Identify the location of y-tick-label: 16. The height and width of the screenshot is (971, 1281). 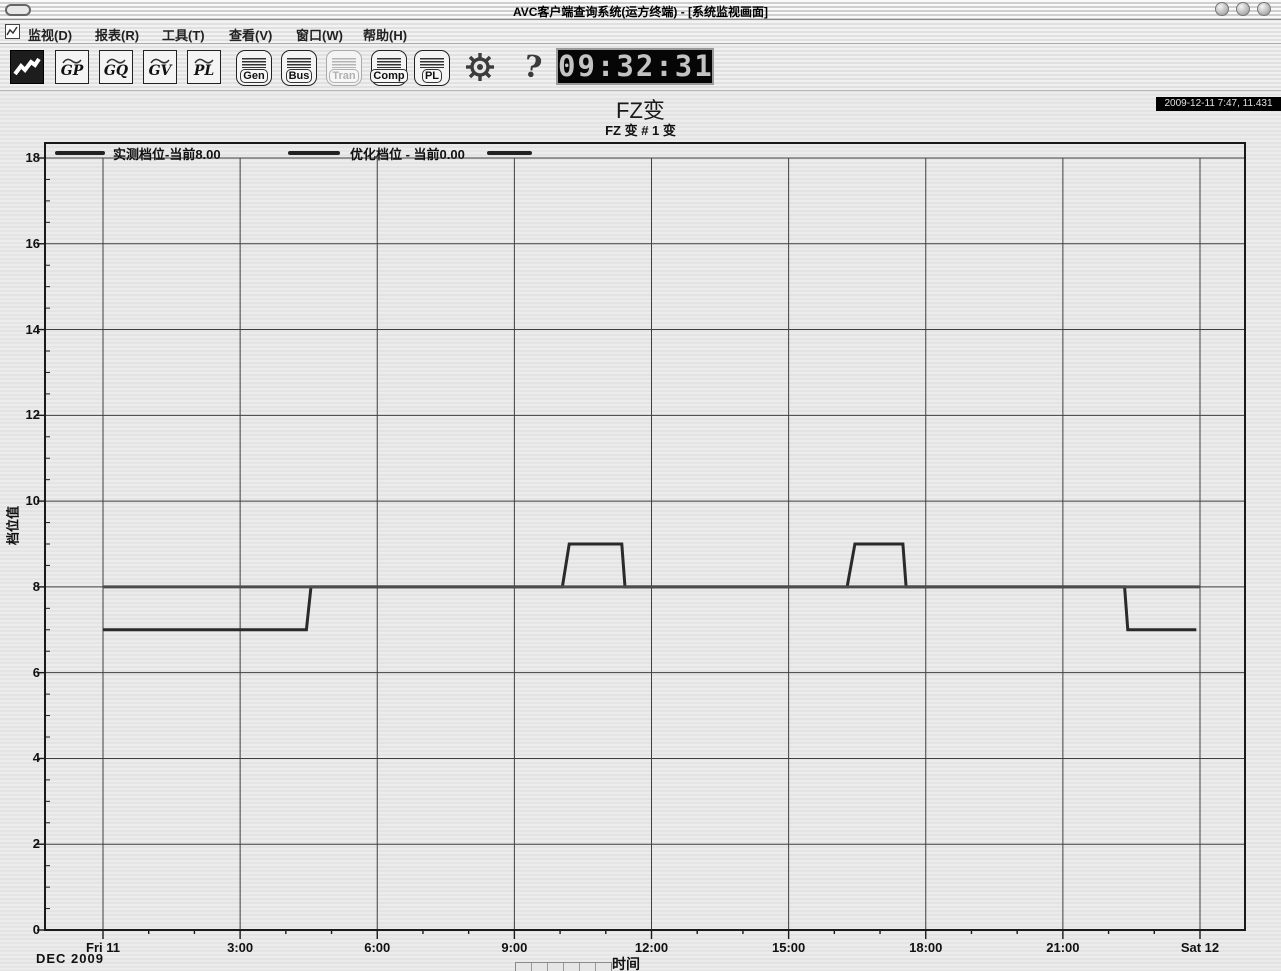
(32, 243).